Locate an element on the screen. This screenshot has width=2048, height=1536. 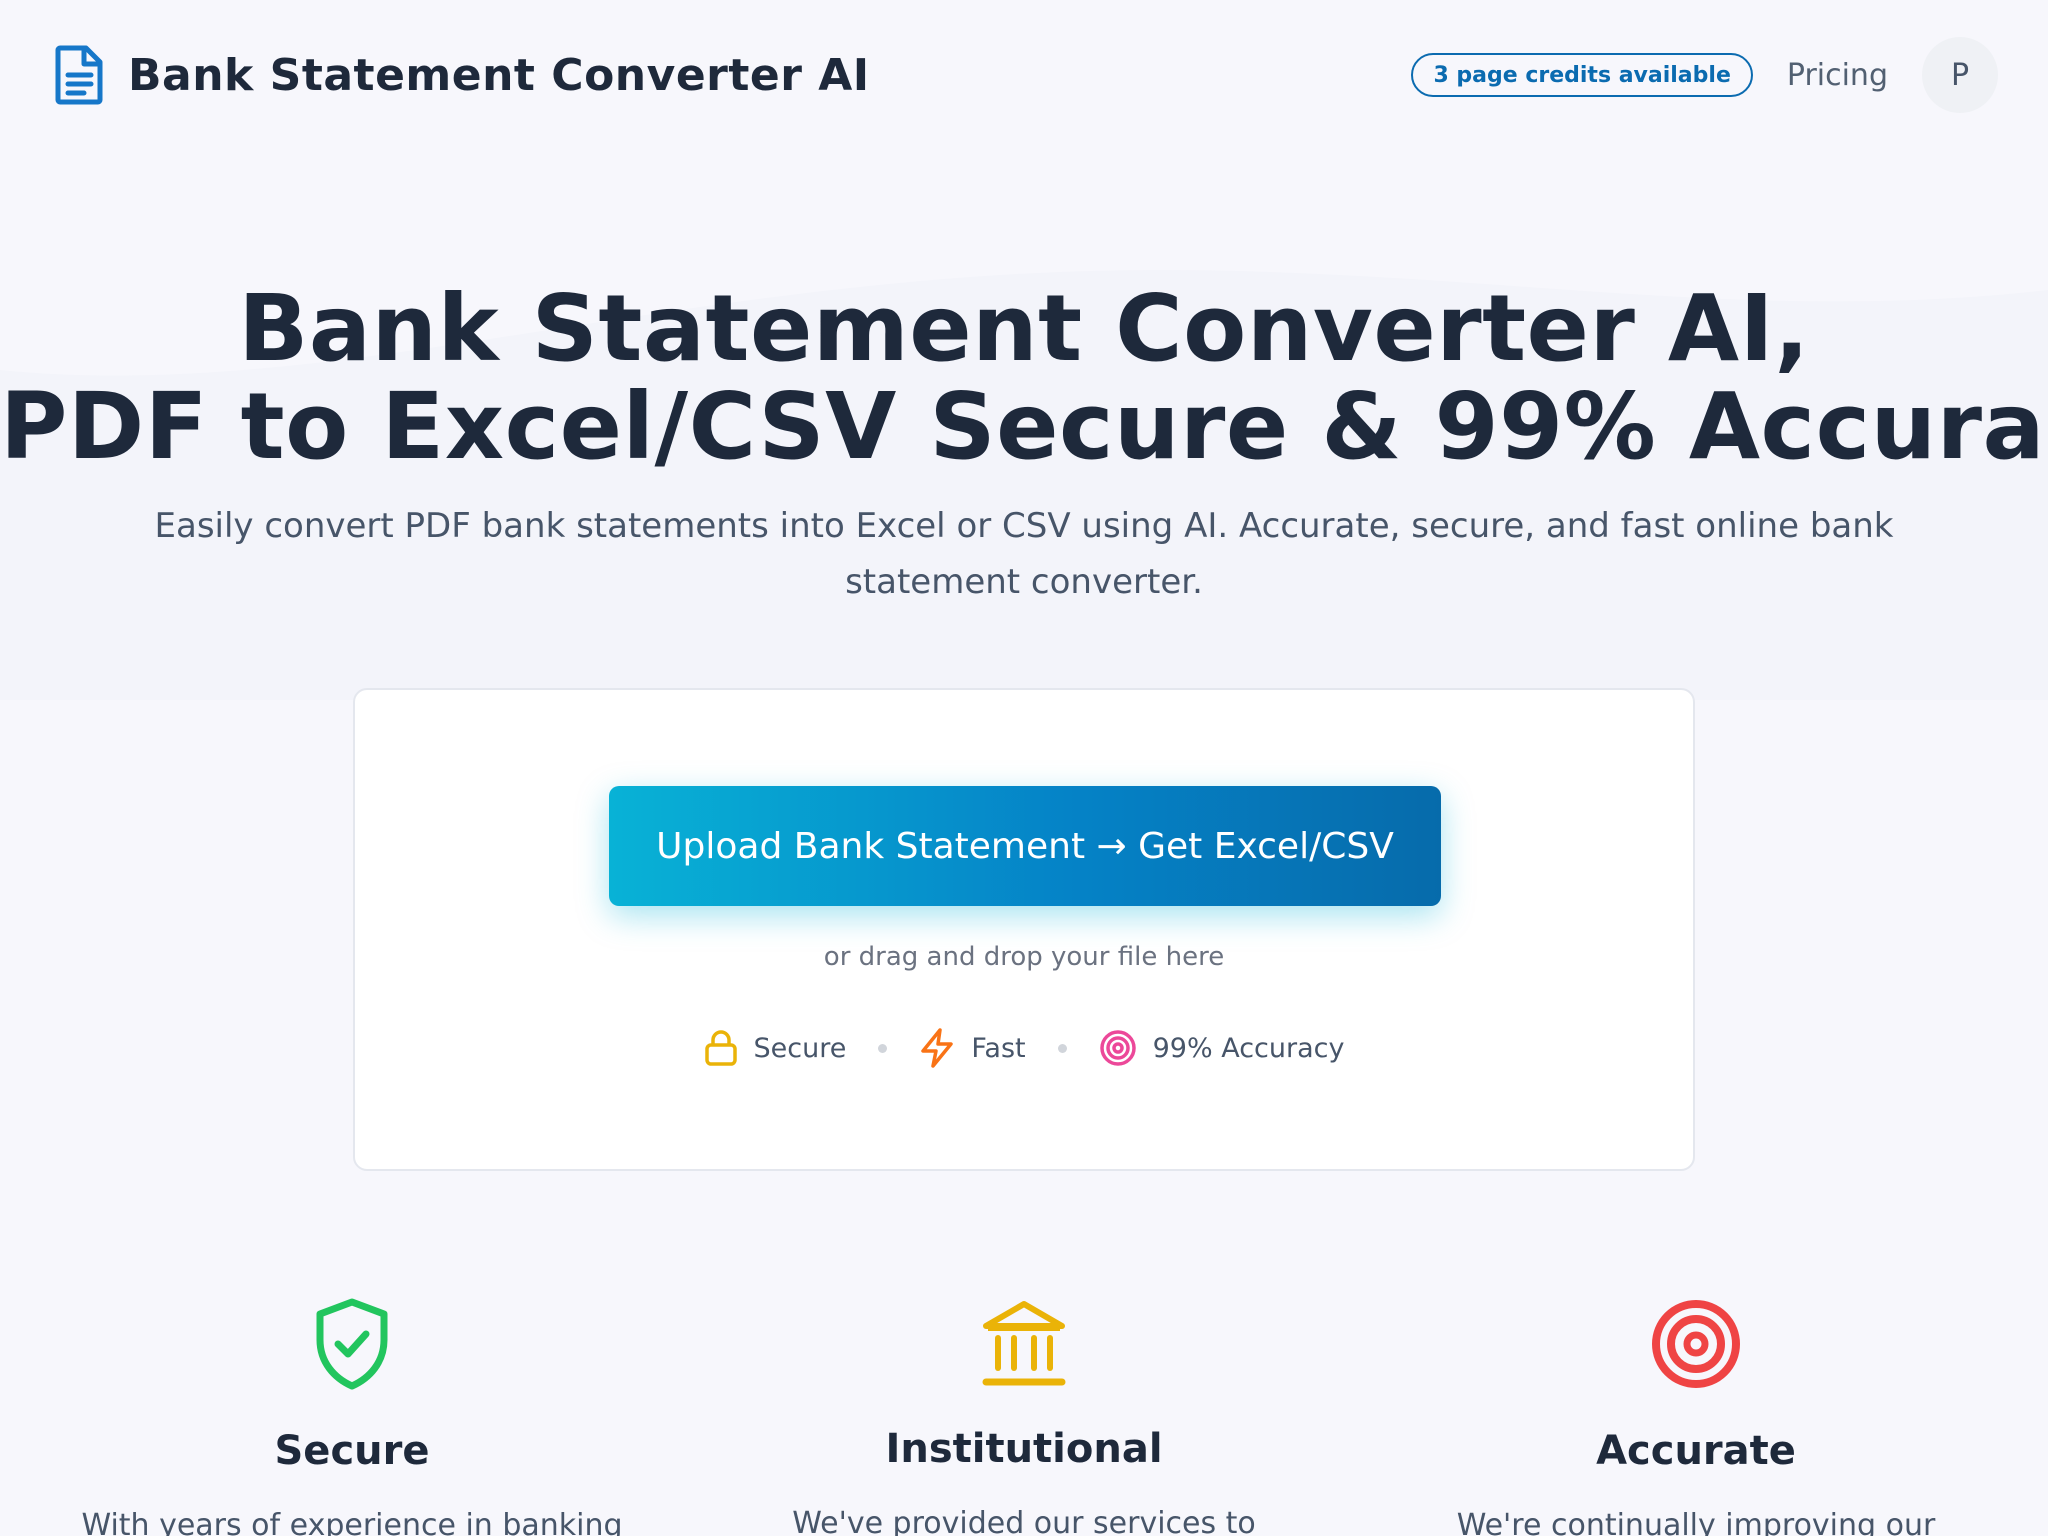
brand: Bank Statement Converter AI is located at coordinates (462, 75).